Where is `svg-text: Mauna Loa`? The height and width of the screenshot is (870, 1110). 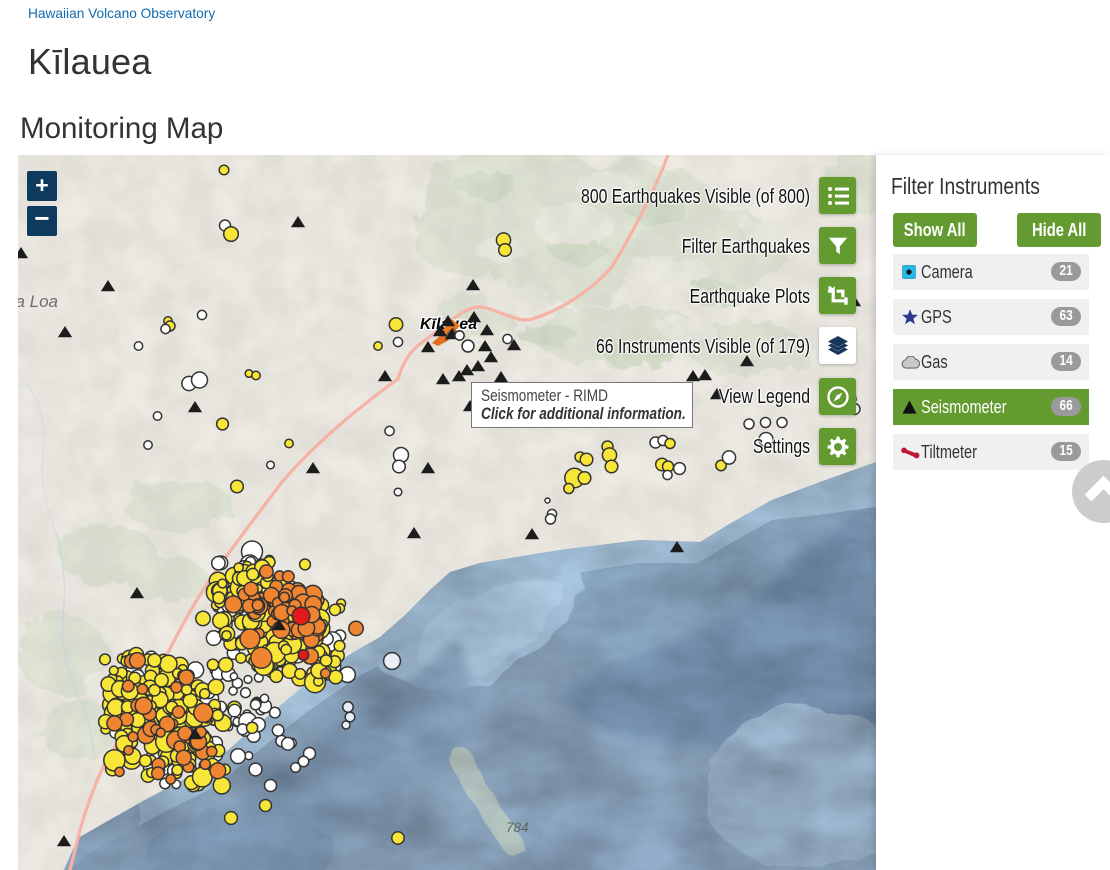 svg-text: Mauna Loa is located at coordinates (38, 301).